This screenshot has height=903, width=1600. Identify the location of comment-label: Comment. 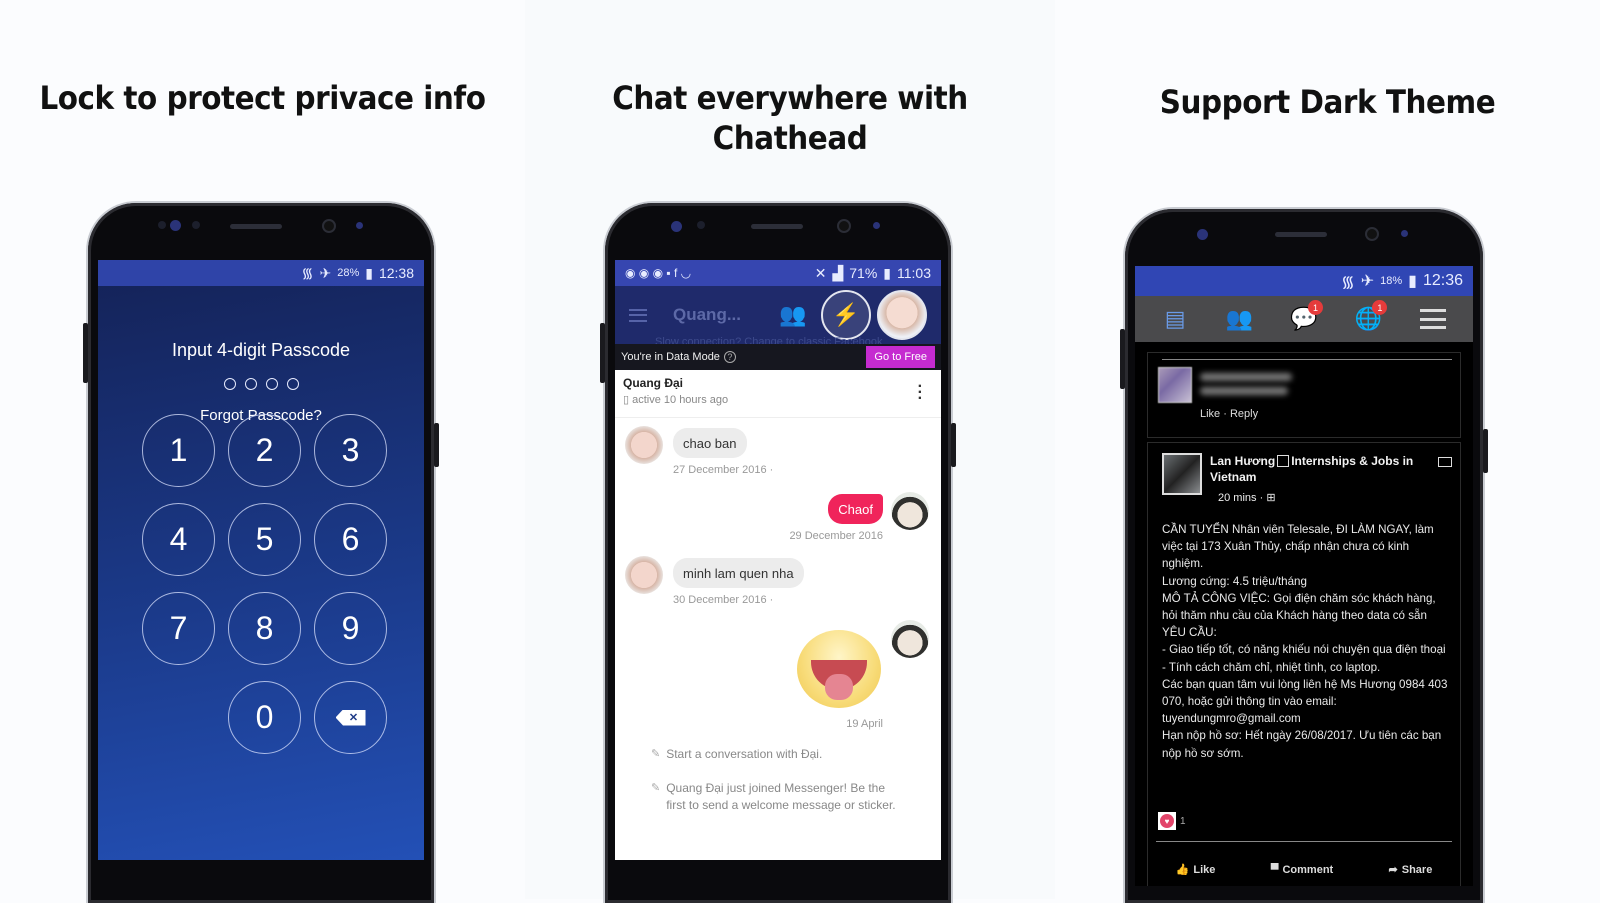
(1308, 869).